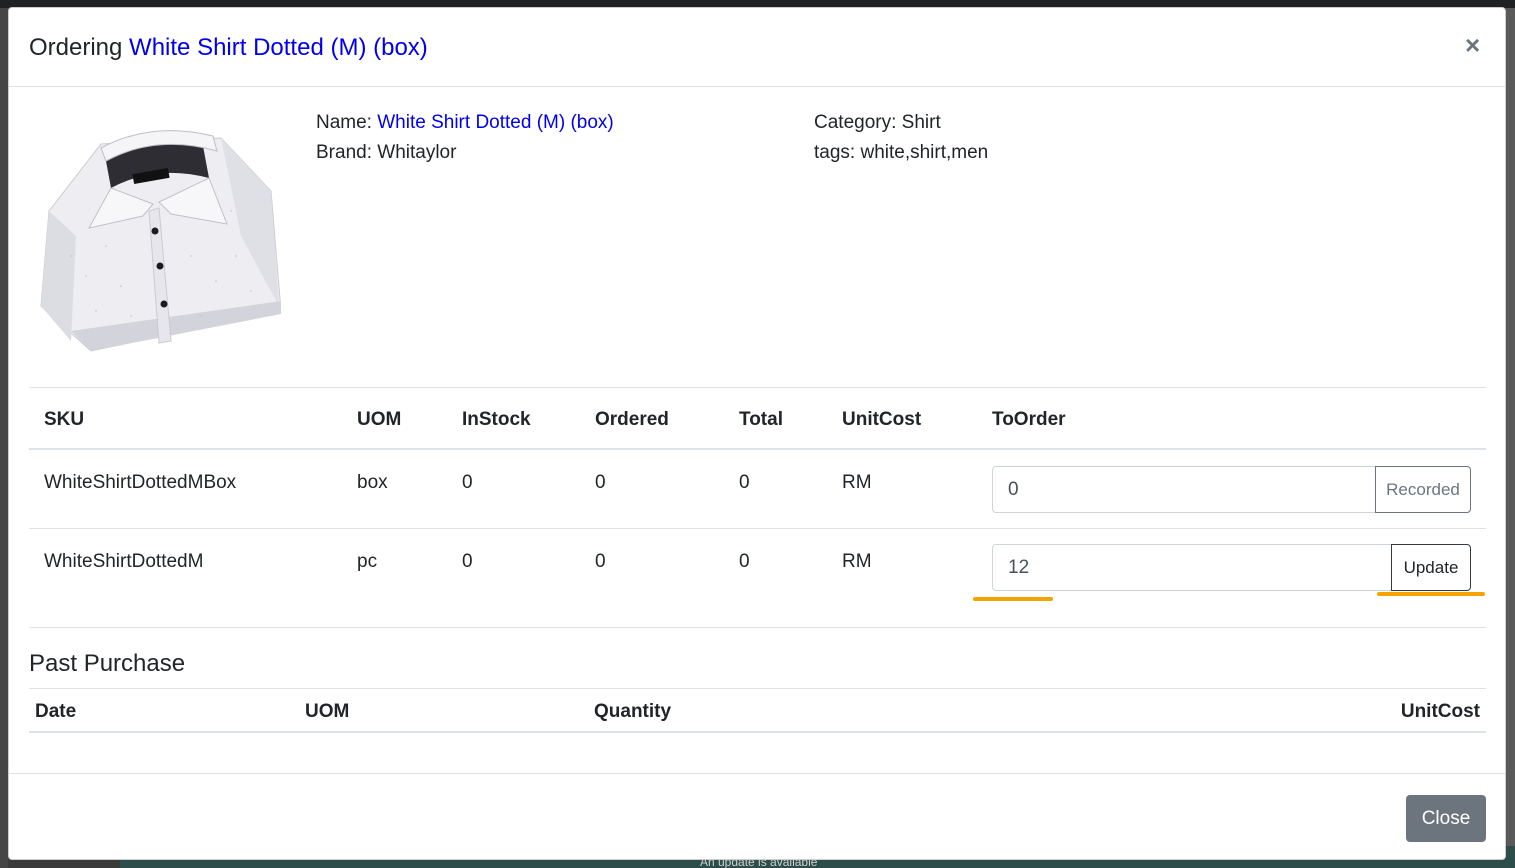 The width and height of the screenshot is (1515, 868). What do you see at coordinates (633, 711) in the screenshot?
I see `column-header-quantity: Quantity` at bounding box center [633, 711].